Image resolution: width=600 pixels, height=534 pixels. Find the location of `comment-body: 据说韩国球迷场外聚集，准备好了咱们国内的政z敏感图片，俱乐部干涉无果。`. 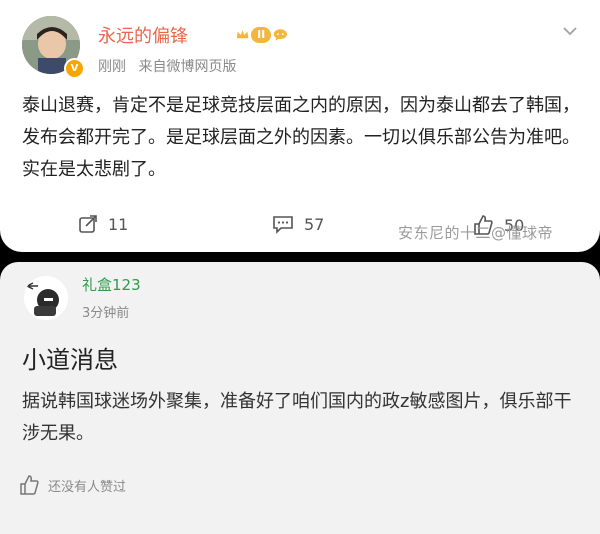

comment-body: 据说韩国球迷场外聚集，准备好了咱们国内的政z敏感图片，俱乐部干涉无果。 is located at coordinates (297, 417).